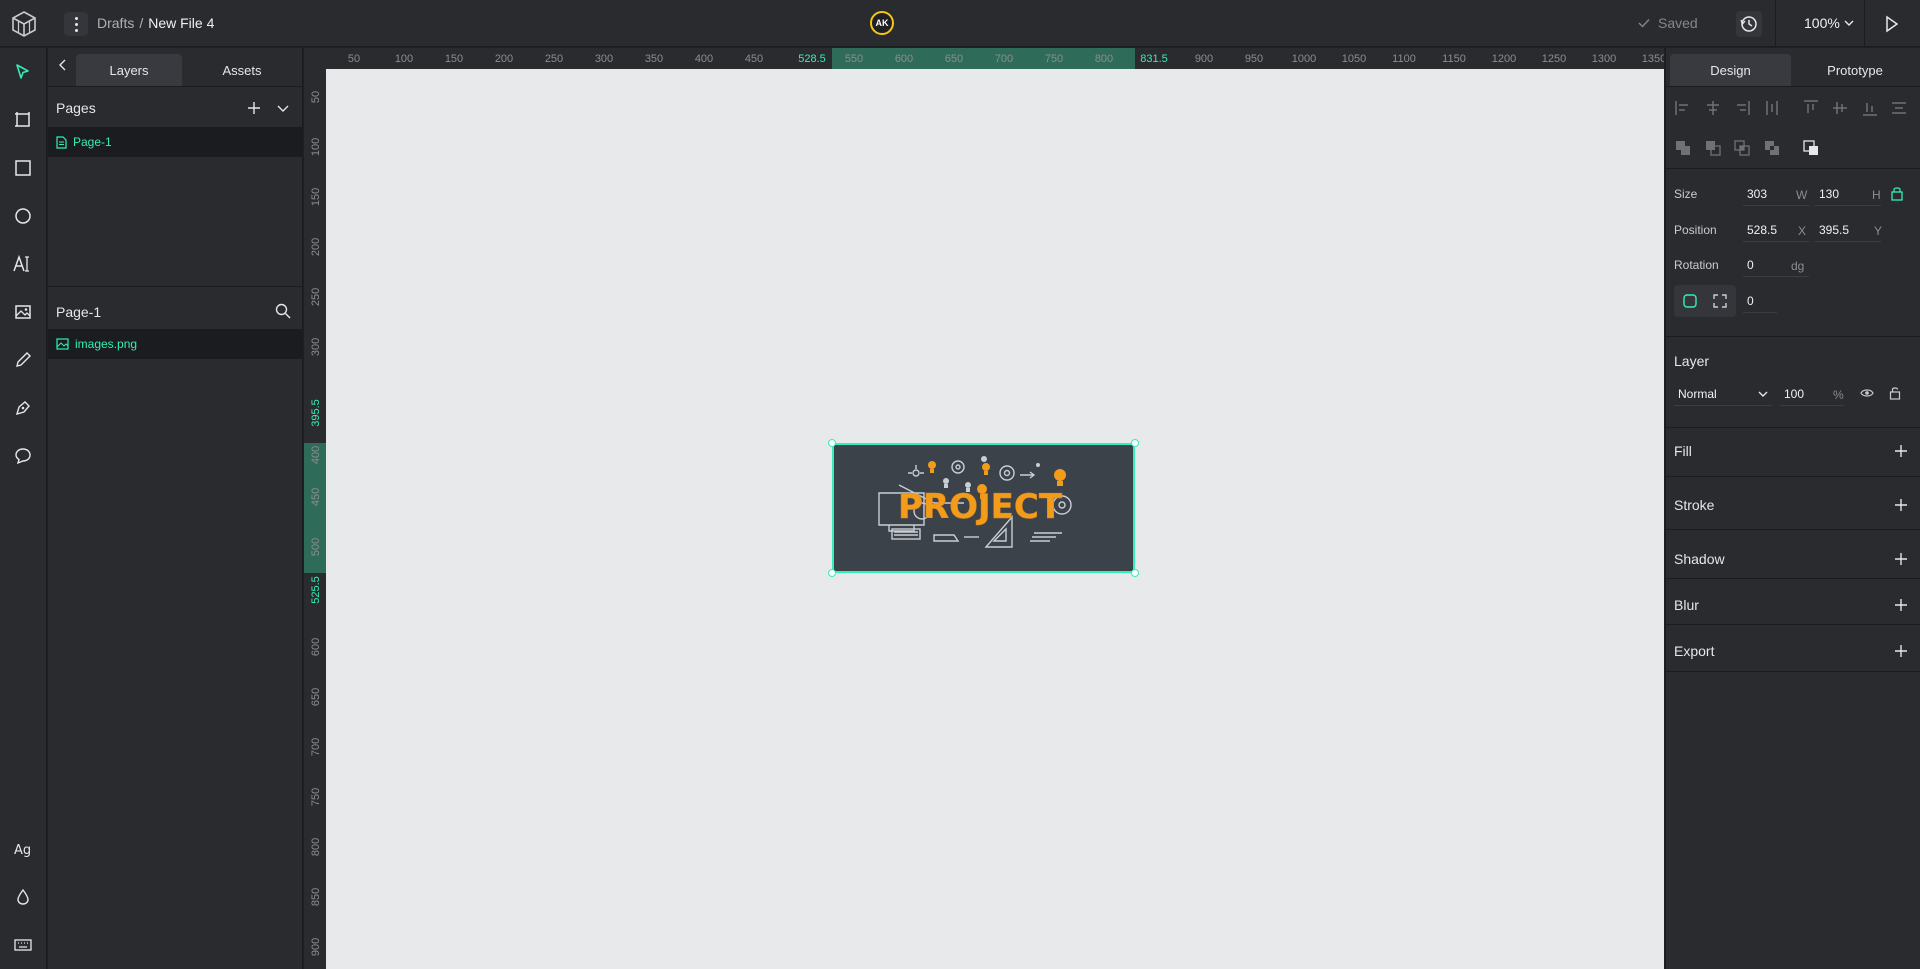 The height and width of the screenshot is (969, 1920). I want to click on resize-handle-bottom-right, so click(1135, 573).